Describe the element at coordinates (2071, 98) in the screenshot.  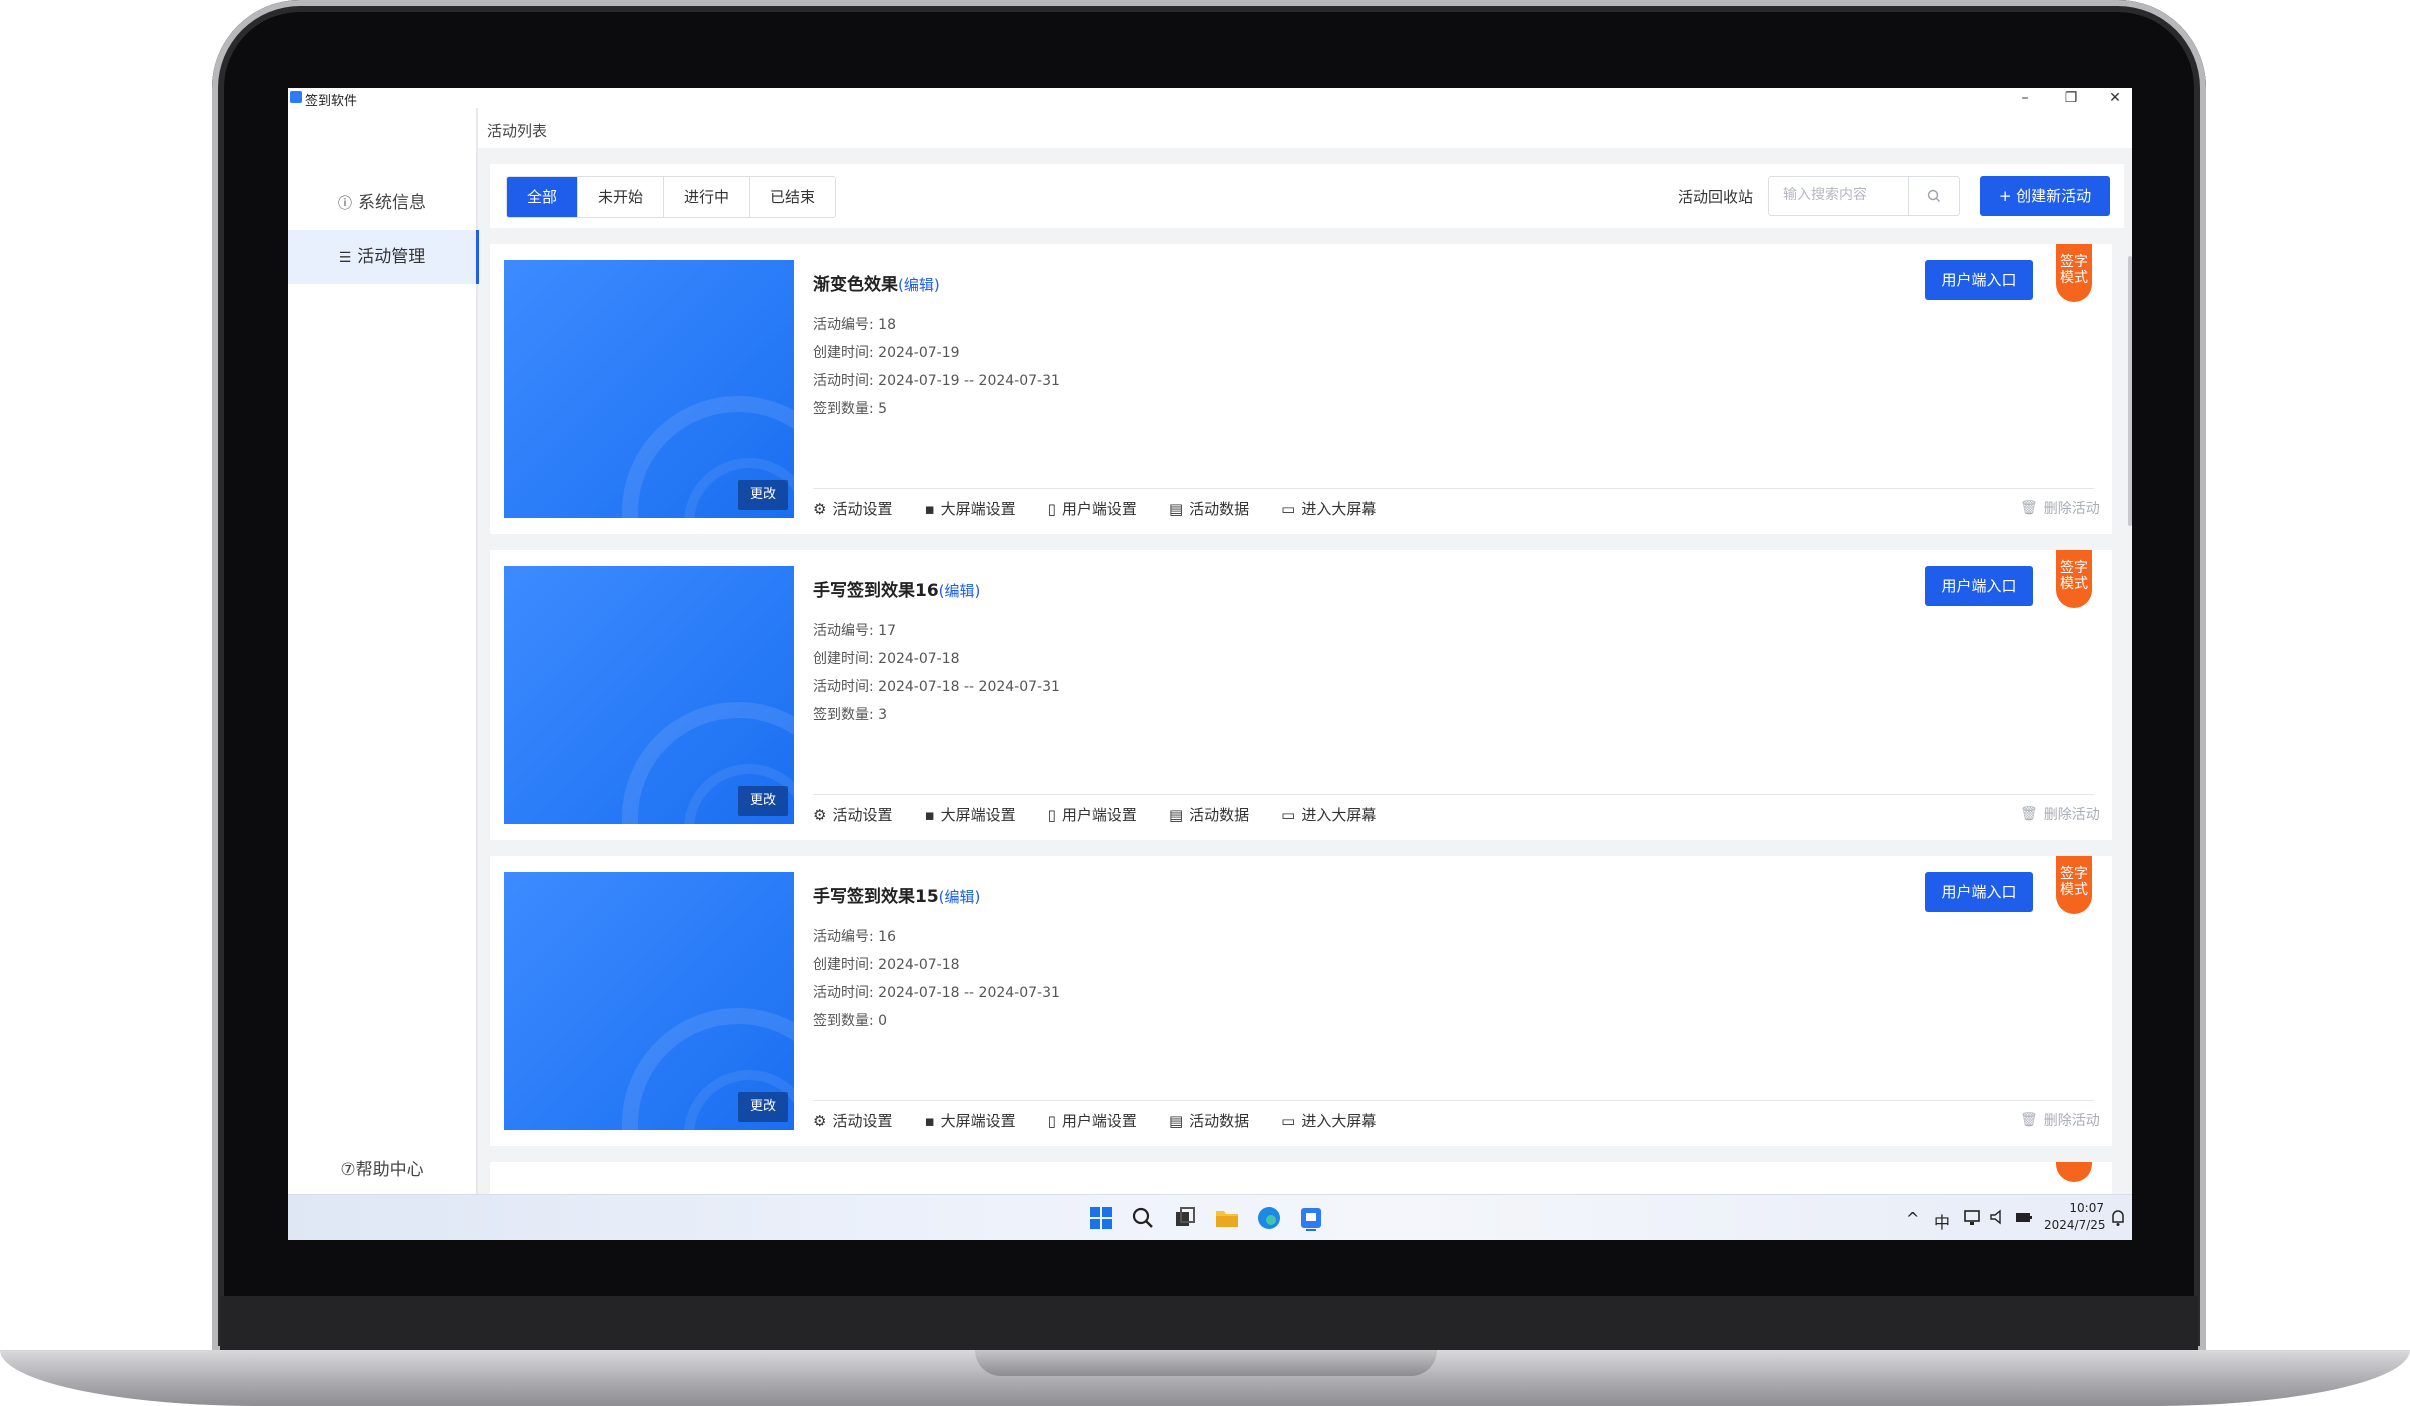
I see `restore-button: ❐` at that location.